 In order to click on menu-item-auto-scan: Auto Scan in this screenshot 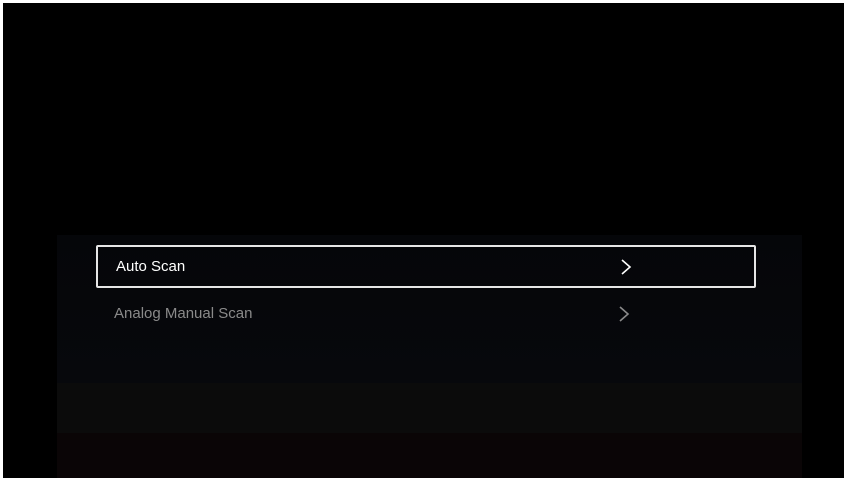, I will do `click(426, 266)`.